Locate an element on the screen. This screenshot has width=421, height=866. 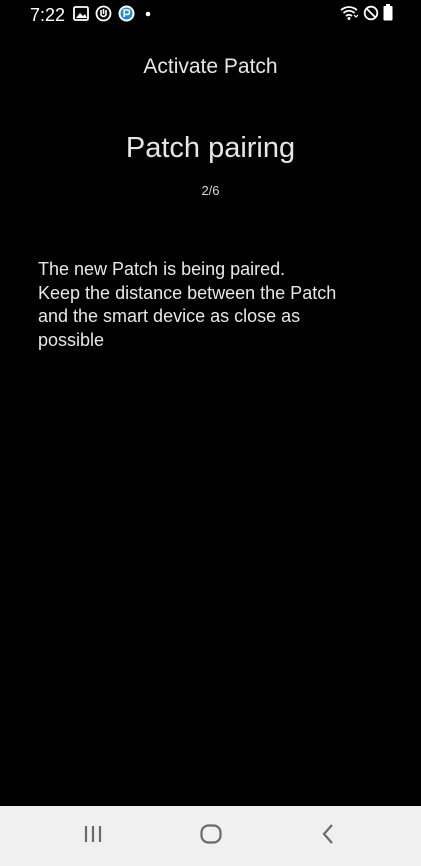
notification-icons is located at coordinates (114, 16).